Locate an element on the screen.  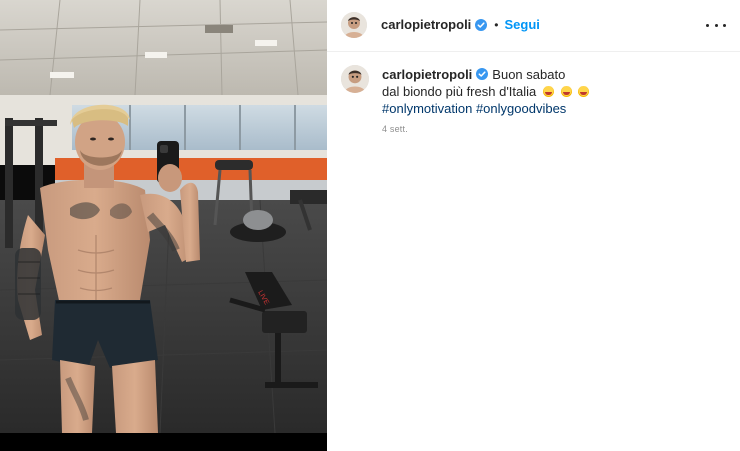
more-horizontal-icon is located at coordinates (716, 25).